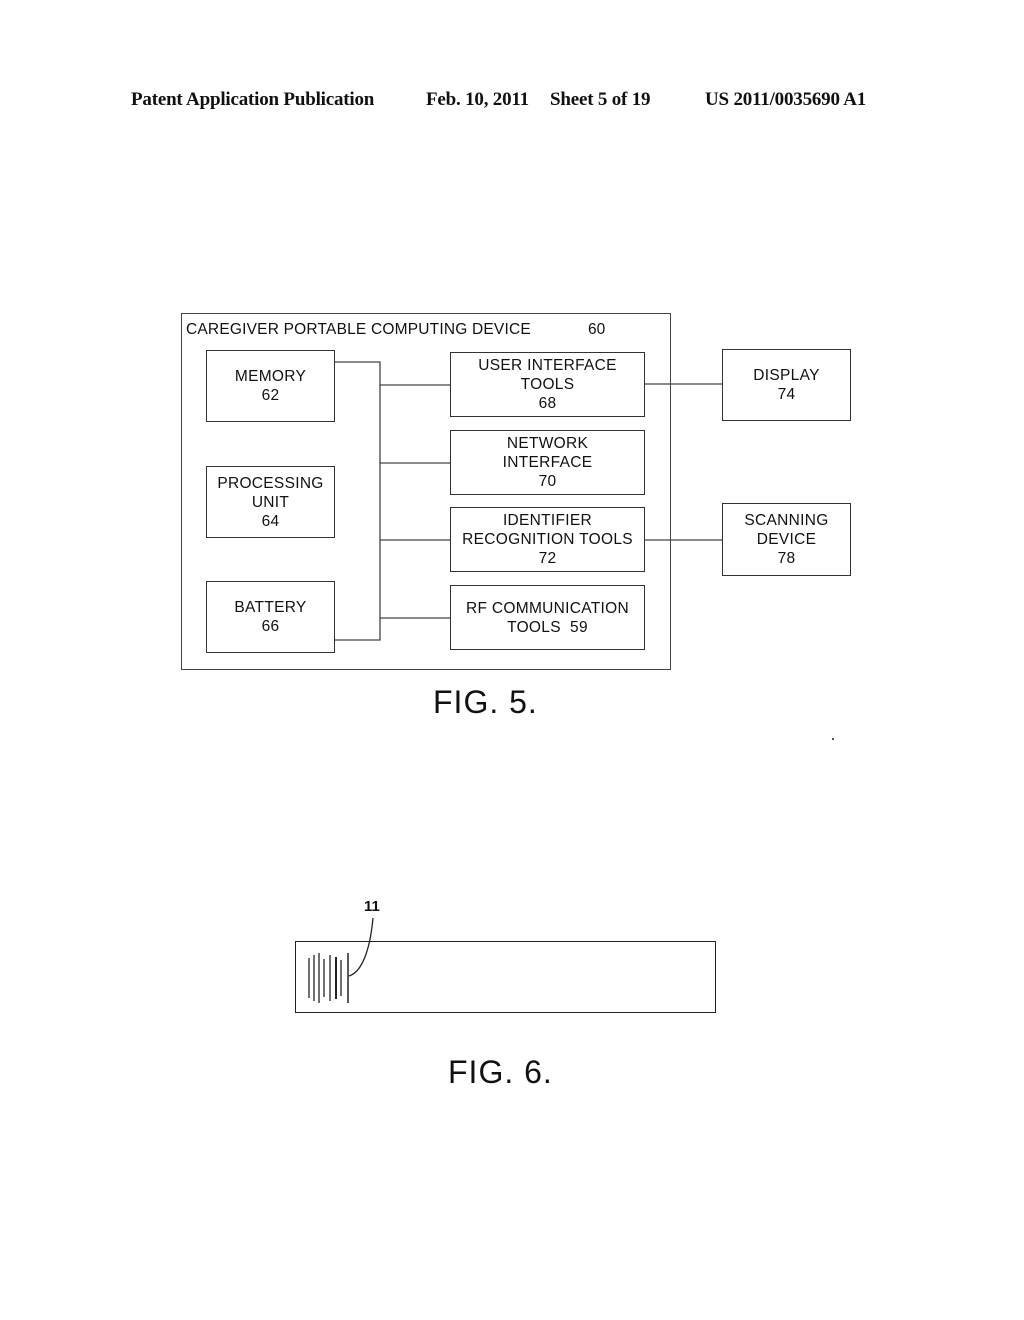  What do you see at coordinates (500, 1072) in the screenshot?
I see `fig6-caption: FIG. 6.` at bounding box center [500, 1072].